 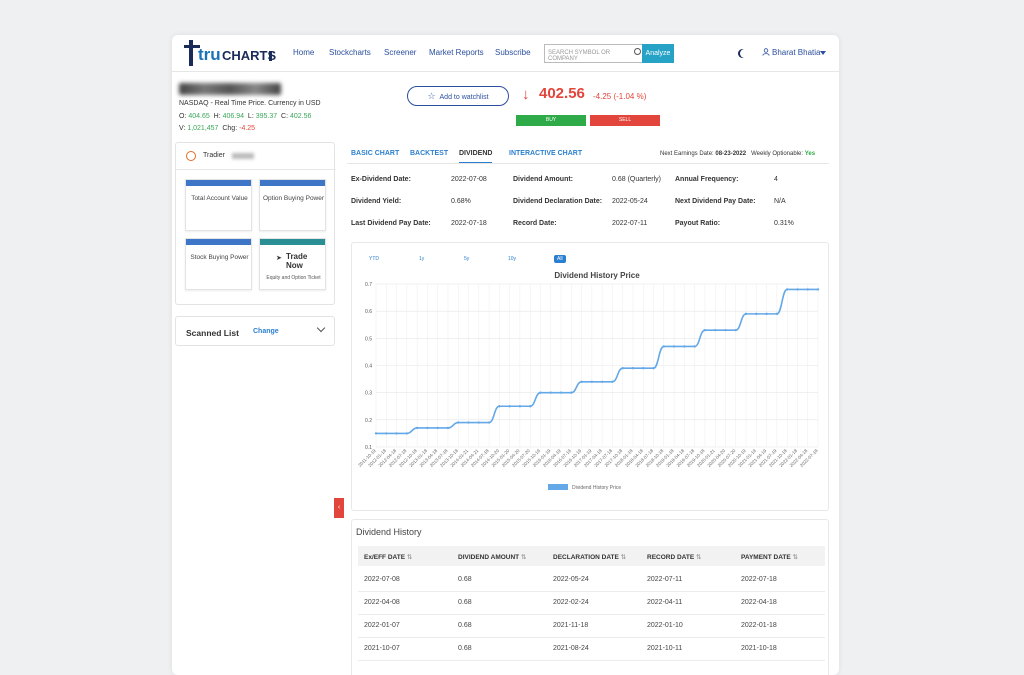 What do you see at coordinates (543, 179) in the screenshot?
I see `info-label: Dividend Amount:` at bounding box center [543, 179].